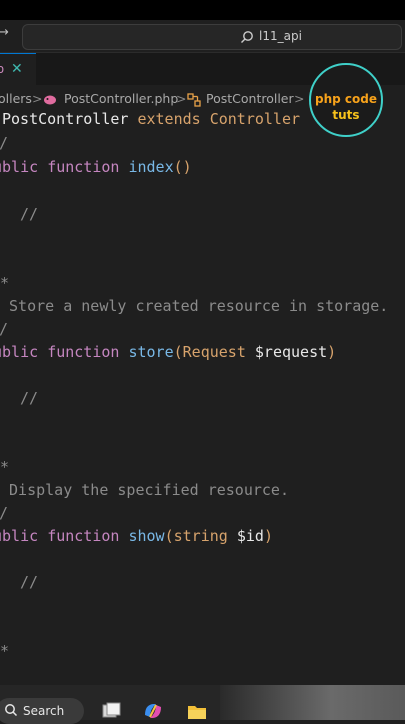 This screenshot has width=405, height=724. I want to click on breadcrumb-class: PostController, so click(250, 98).